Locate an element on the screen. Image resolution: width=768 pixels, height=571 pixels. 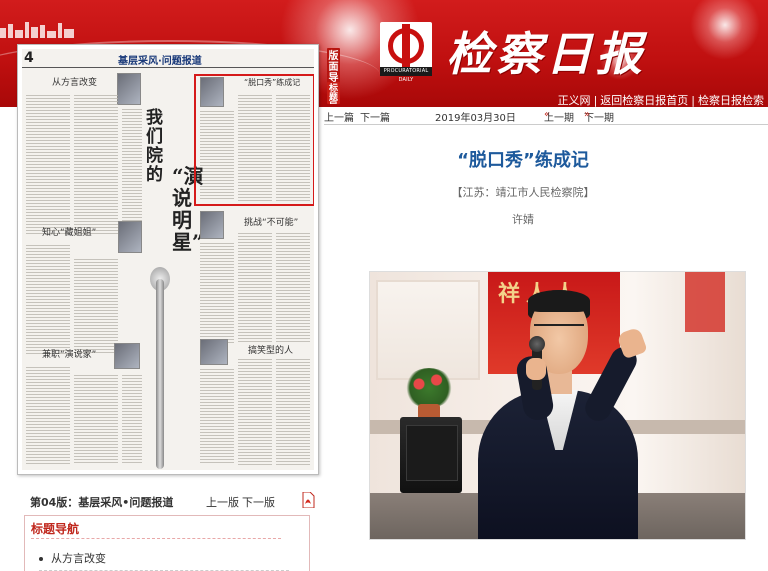
article-nav: 上一篇 下一篇 2019年03月30日 «上一期 下一期» is located at coordinates (469, 116).